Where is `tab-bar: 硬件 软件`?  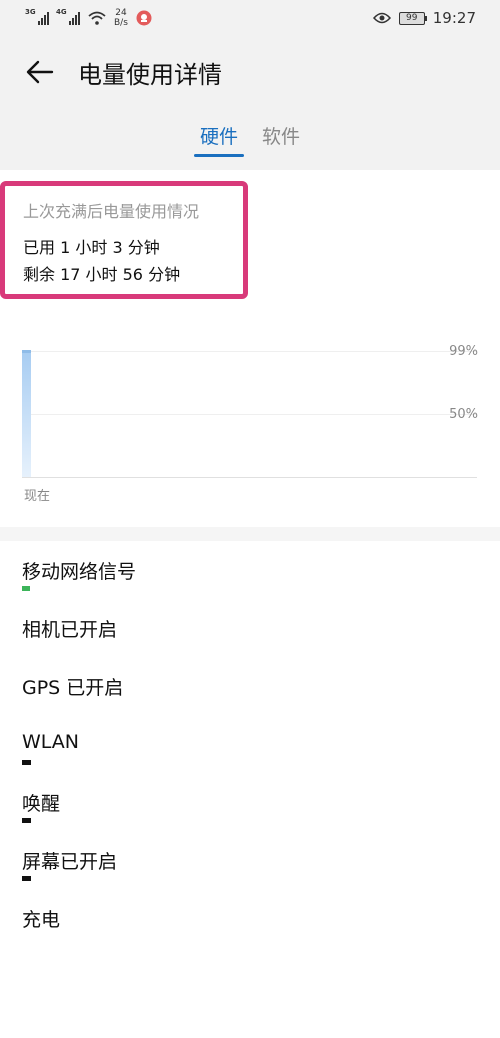 tab-bar: 硬件 软件 is located at coordinates (250, 137).